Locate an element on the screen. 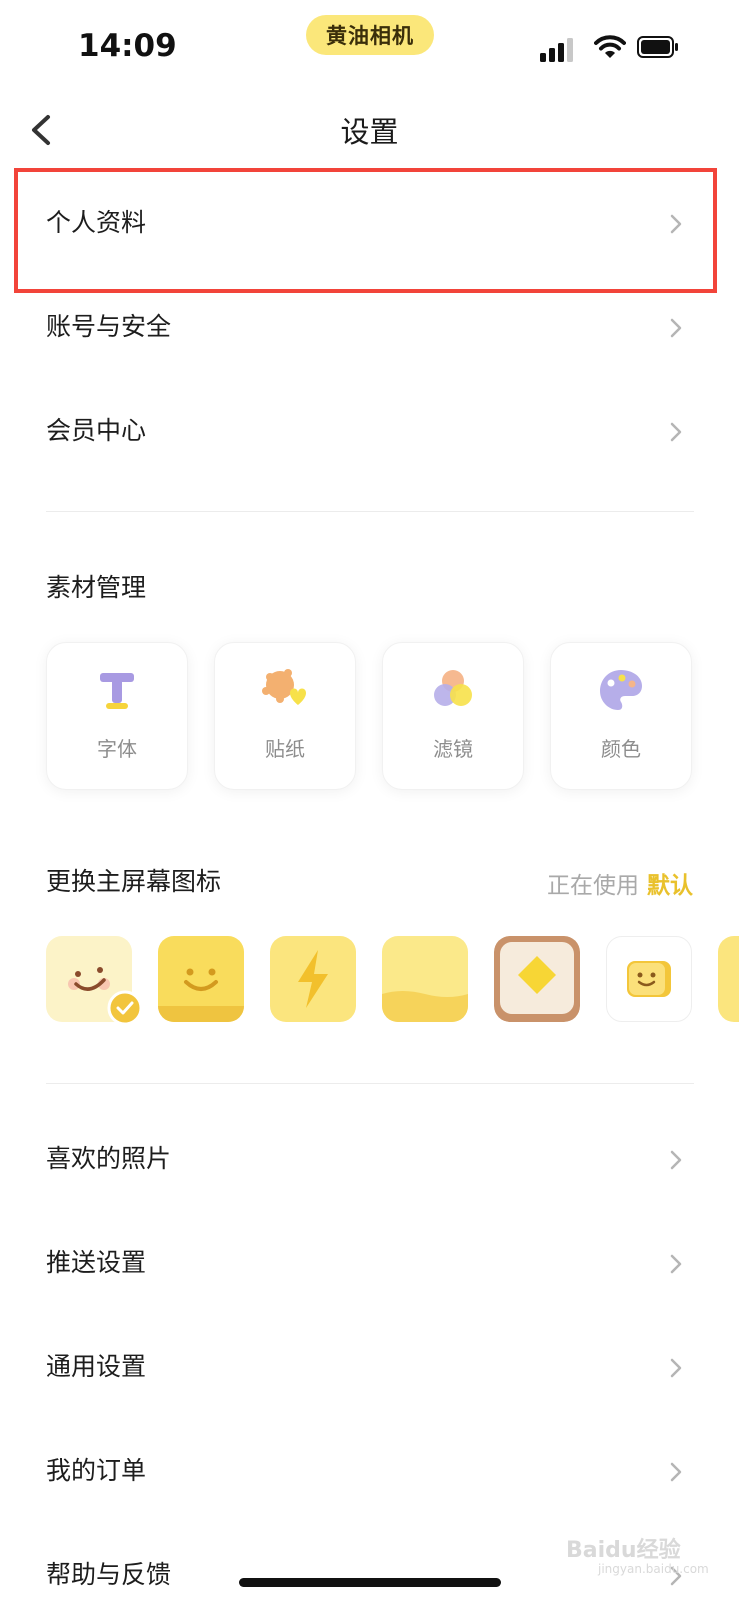 Image resolution: width=739 pixels, height=1600 pixels. status-time: 14:09 is located at coordinates (127, 46).